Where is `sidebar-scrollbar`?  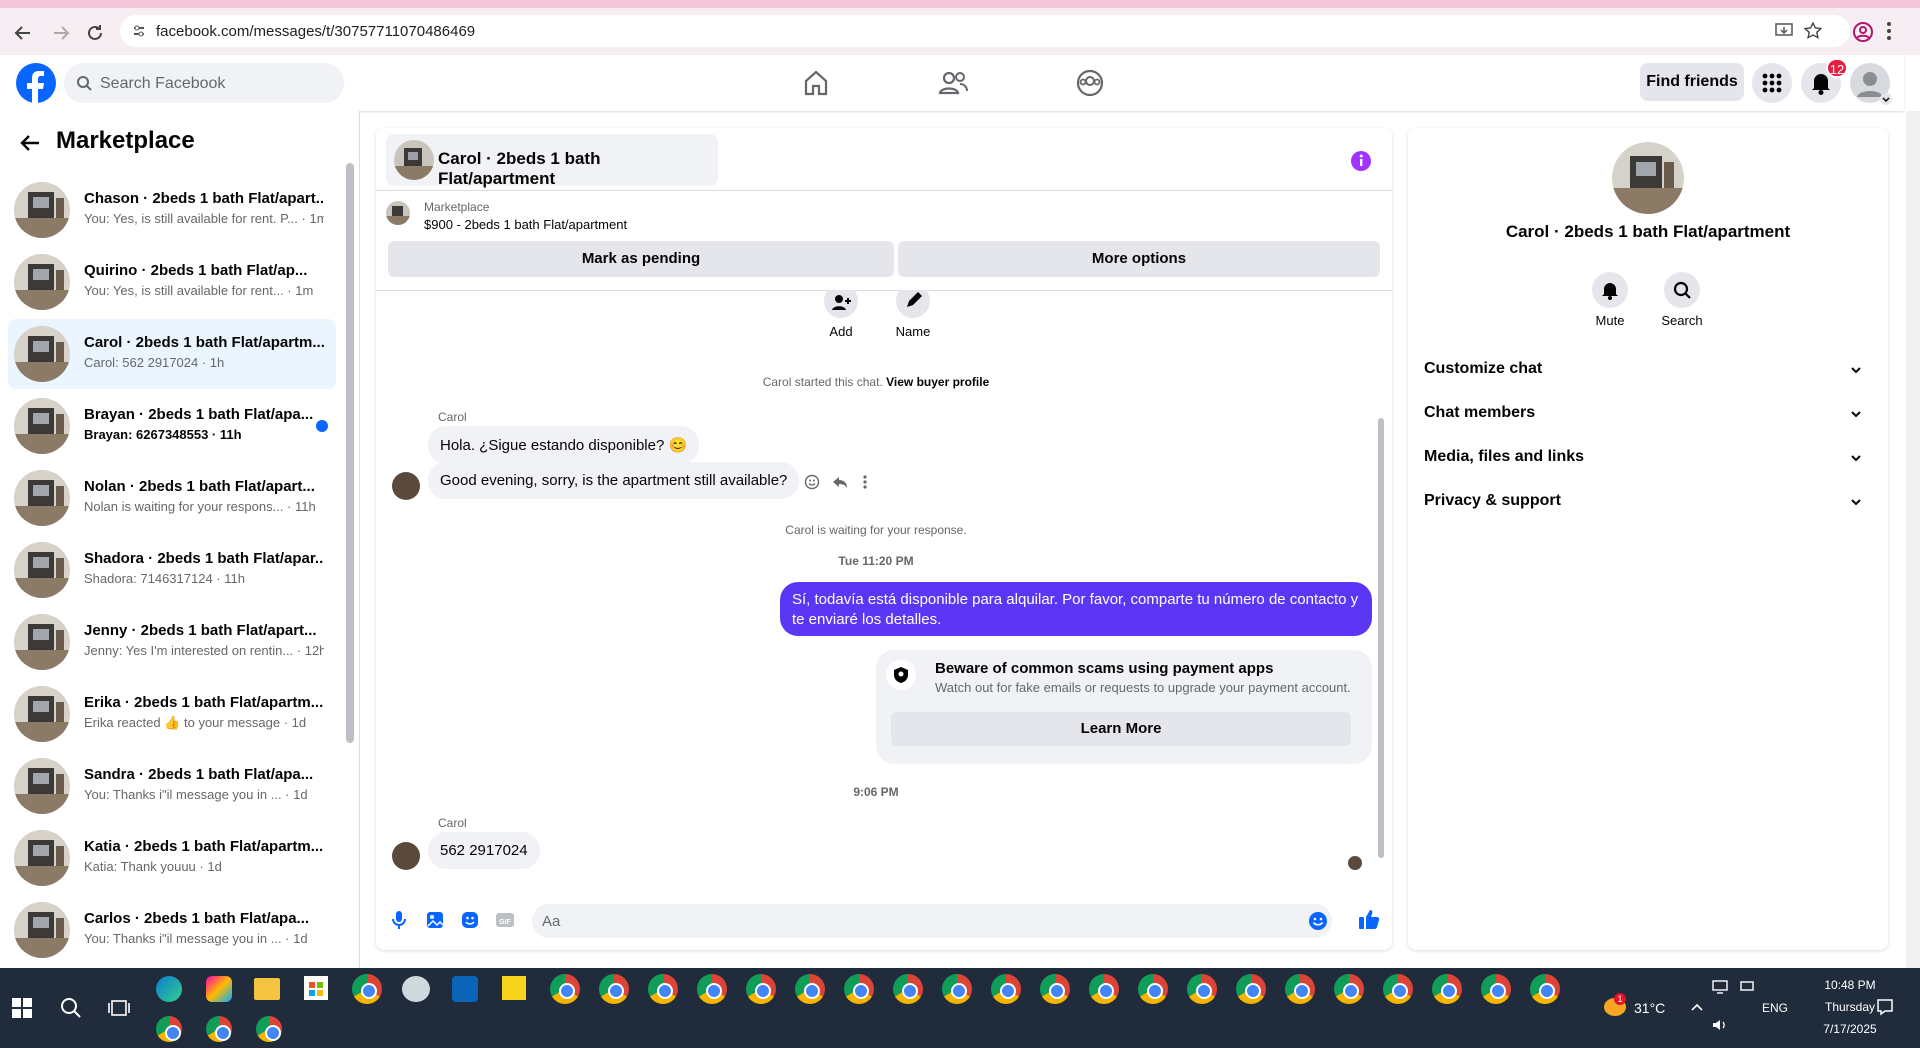
sidebar-scrollbar is located at coordinates (350, 453).